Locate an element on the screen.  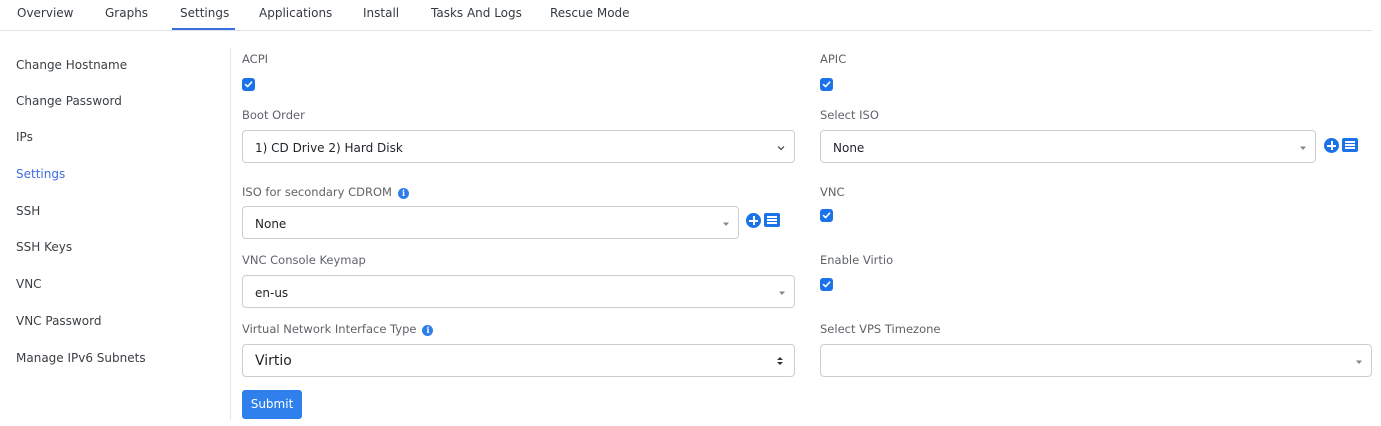
boot-order-label: Boot Order is located at coordinates (273, 115).